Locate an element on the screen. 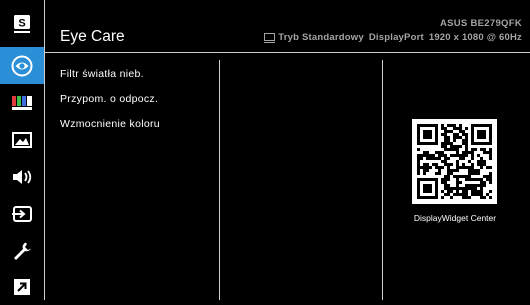  eye-care-icon is located at coordinates (22, 65).